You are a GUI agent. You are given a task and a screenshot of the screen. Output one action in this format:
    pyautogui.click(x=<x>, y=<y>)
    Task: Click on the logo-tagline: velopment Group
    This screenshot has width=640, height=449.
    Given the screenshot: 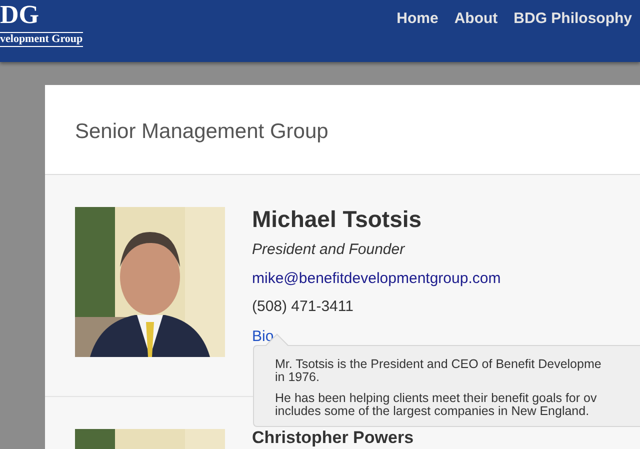 What is the action you would take?
    pyautogui.click(x=41, y=40)
    